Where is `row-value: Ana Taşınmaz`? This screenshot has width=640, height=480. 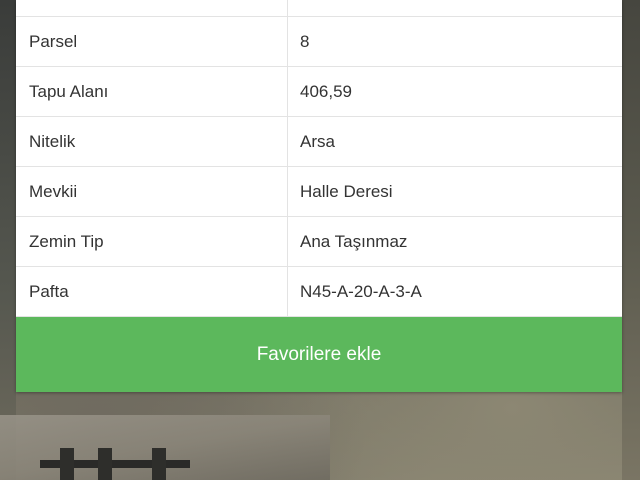
row-value: Ana Taşınmaz is located at coordinates (354, 241).